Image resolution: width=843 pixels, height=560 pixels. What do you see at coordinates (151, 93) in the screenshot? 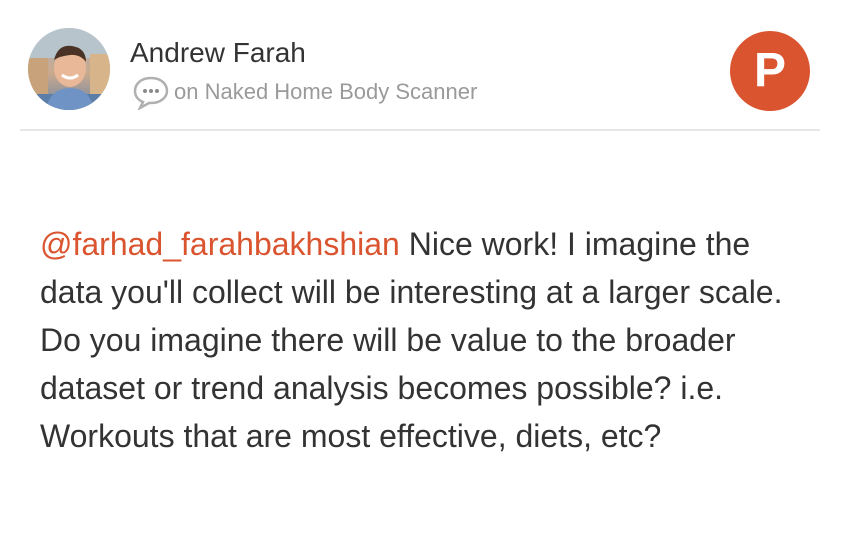
I see `comment-bubble-icon` at bounding box center [151, 93].